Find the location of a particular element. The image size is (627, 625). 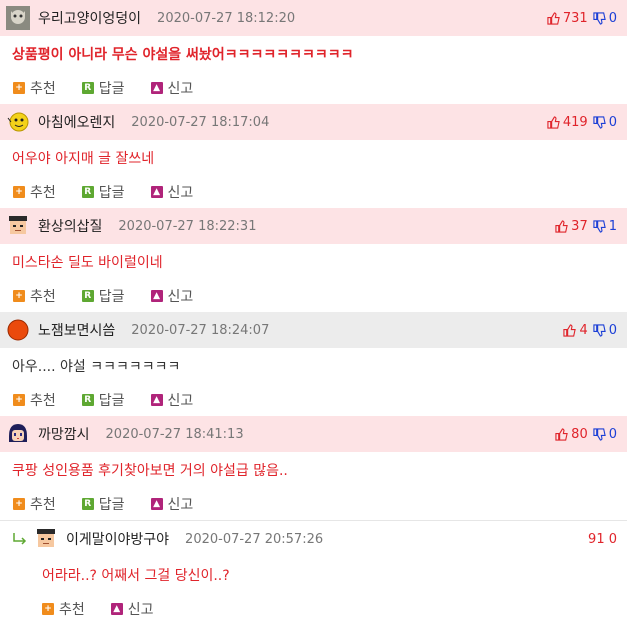

comment-date: 2020-07-27 18:22:31 is located at coordinates (187, 226).